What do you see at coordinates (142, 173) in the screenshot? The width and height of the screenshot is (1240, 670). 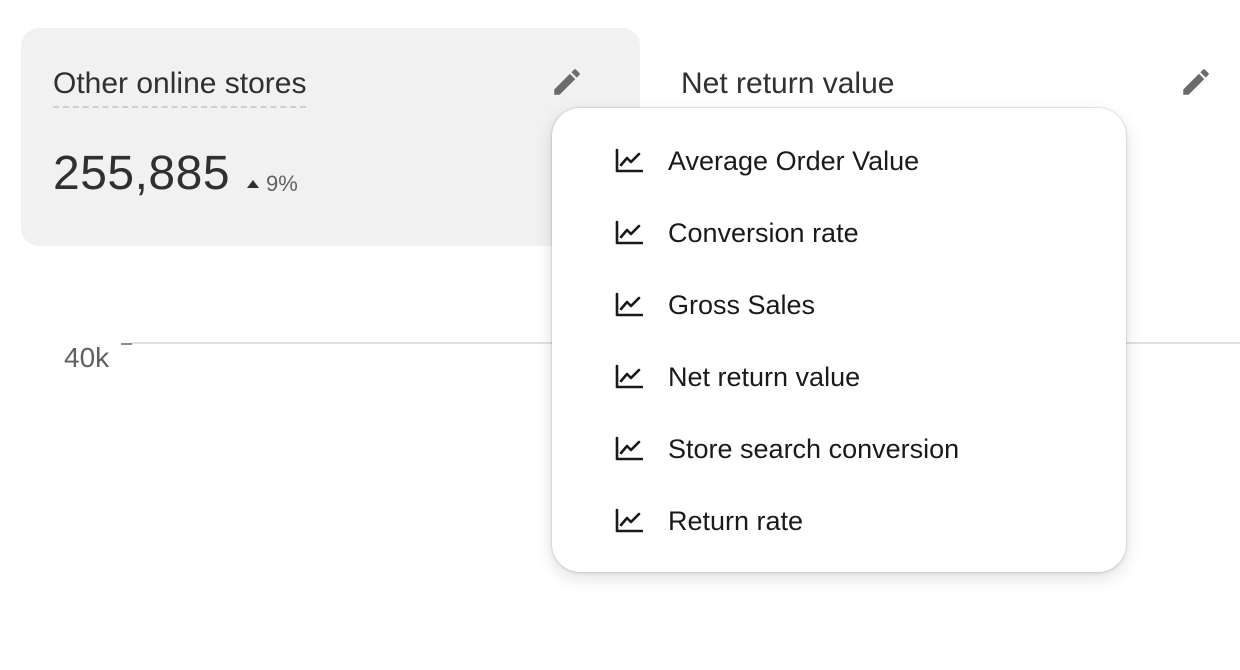 I see `metric-value: 255,885` at bounding box center [142, 173].